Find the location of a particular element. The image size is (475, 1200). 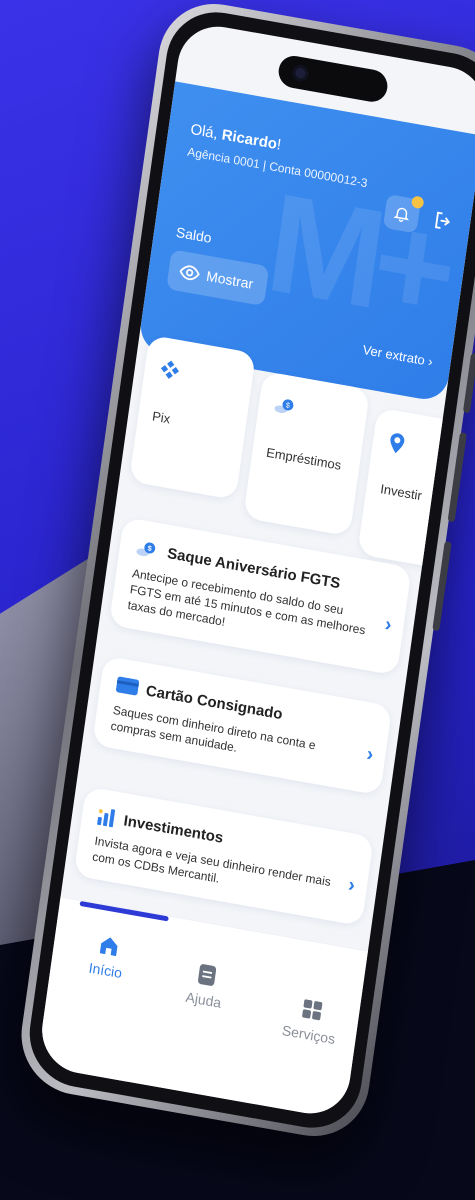

notifications-button is located at coordinates (403, 213).